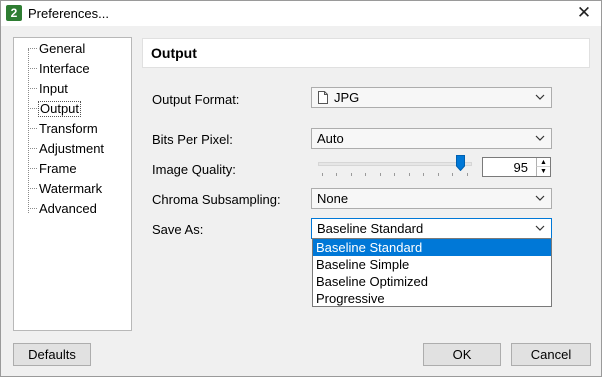  I want to click on chroma-subsampling-select: None, so click(431, 198).